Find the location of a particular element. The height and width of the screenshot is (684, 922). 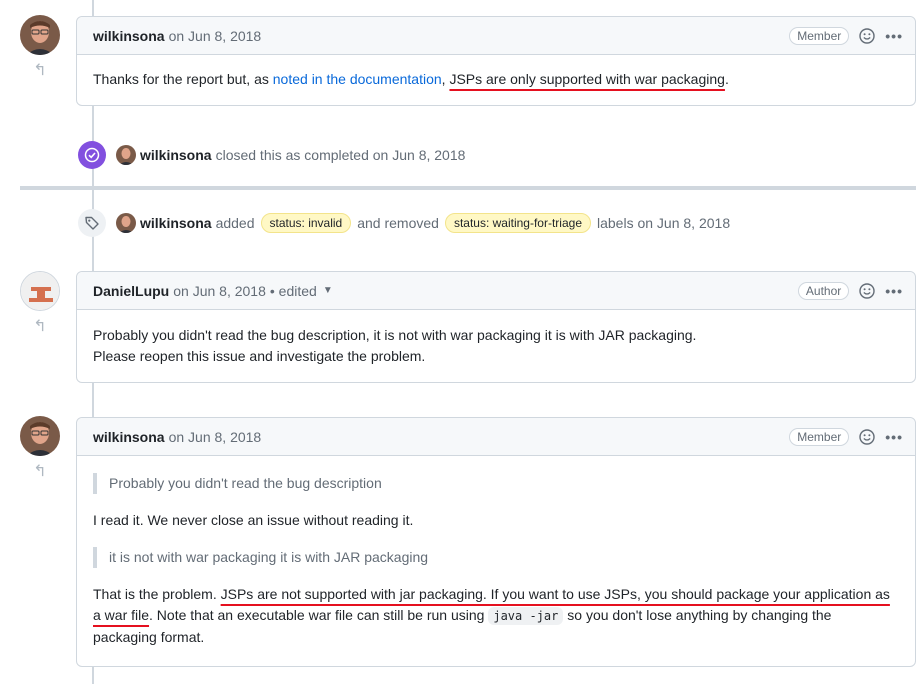

event-text: labels on Jun 8, 2018 is located at coordinates (664, 223).